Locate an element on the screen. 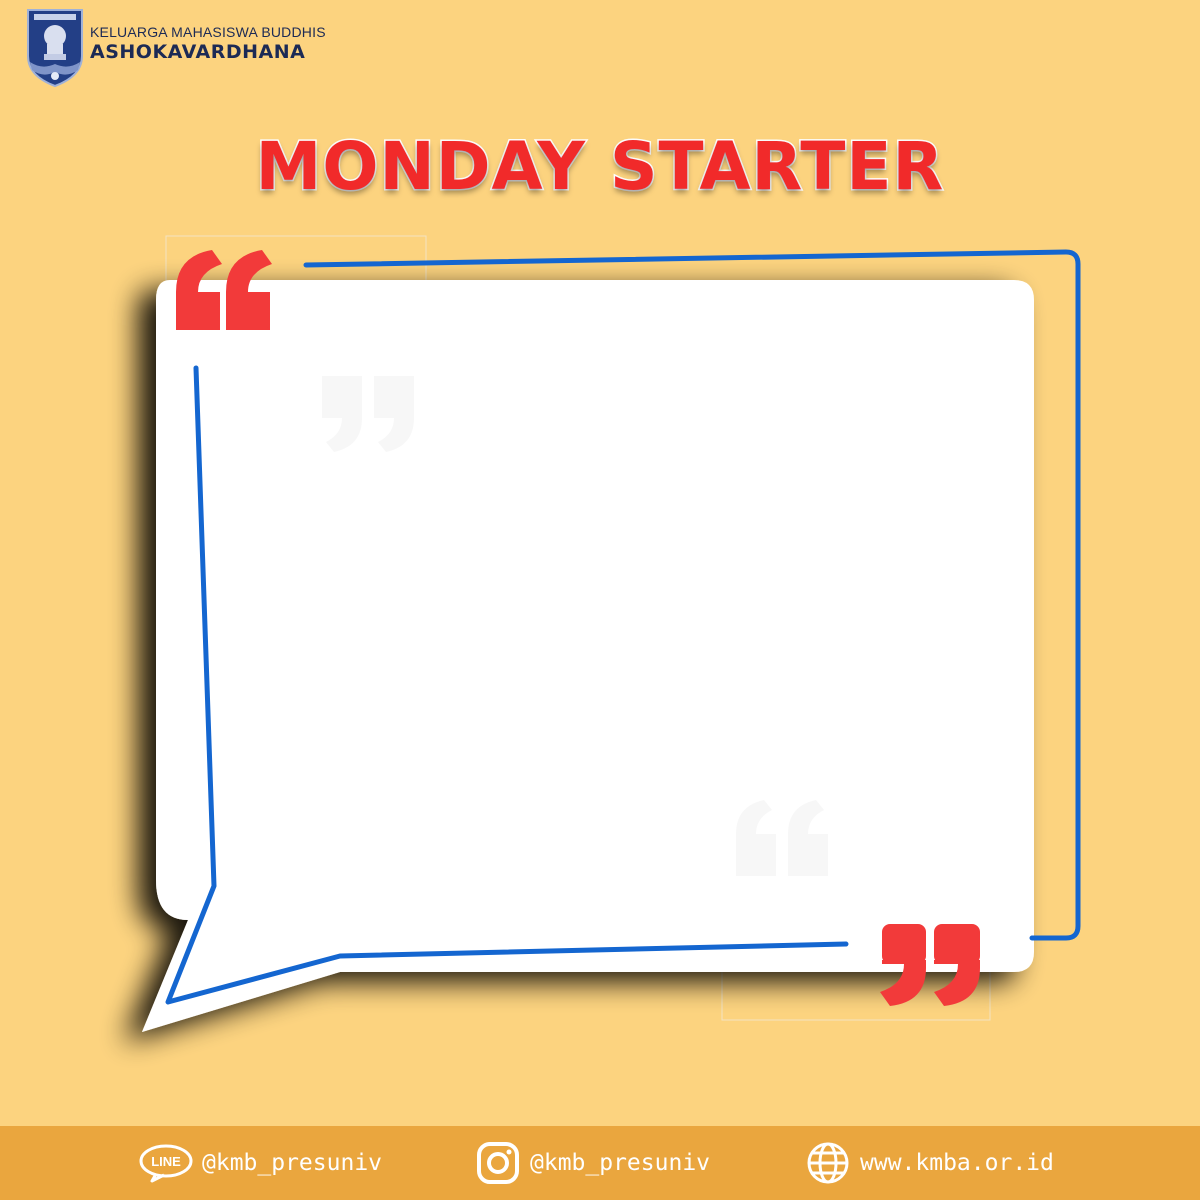  website-url: www.kmba.or.id is located at coordinates (957, 1163).